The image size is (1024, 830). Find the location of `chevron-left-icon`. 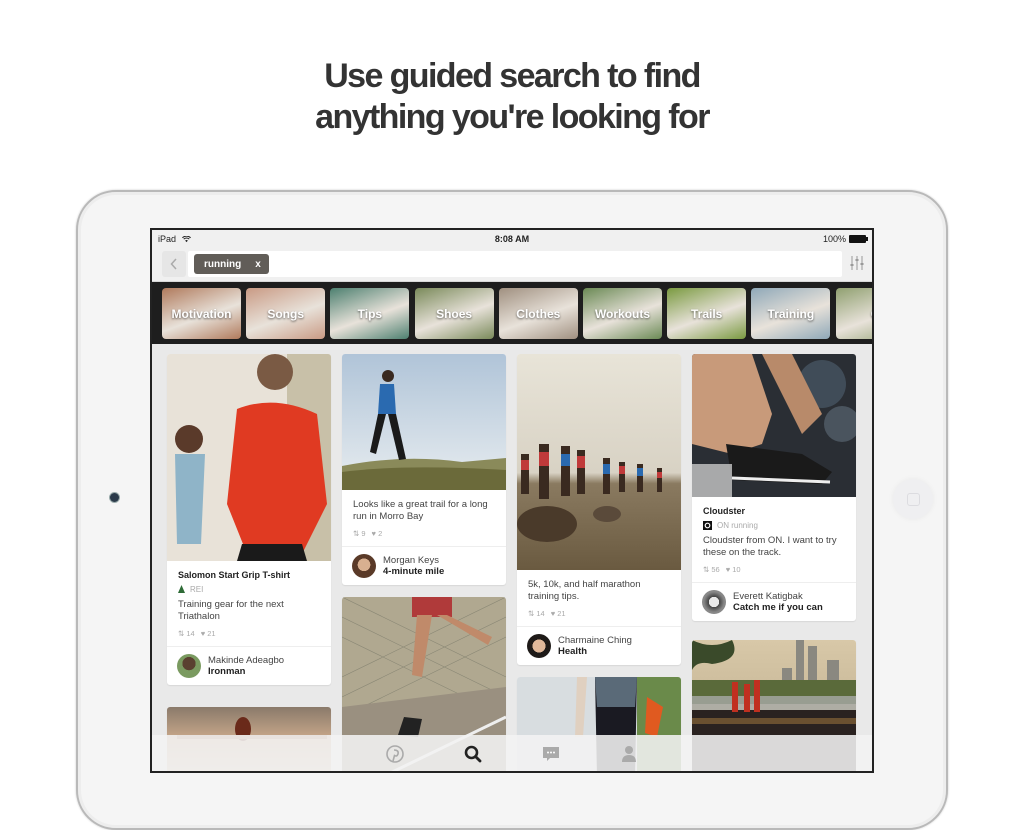

chevron-left-icon is located at coordinates (173, 264).